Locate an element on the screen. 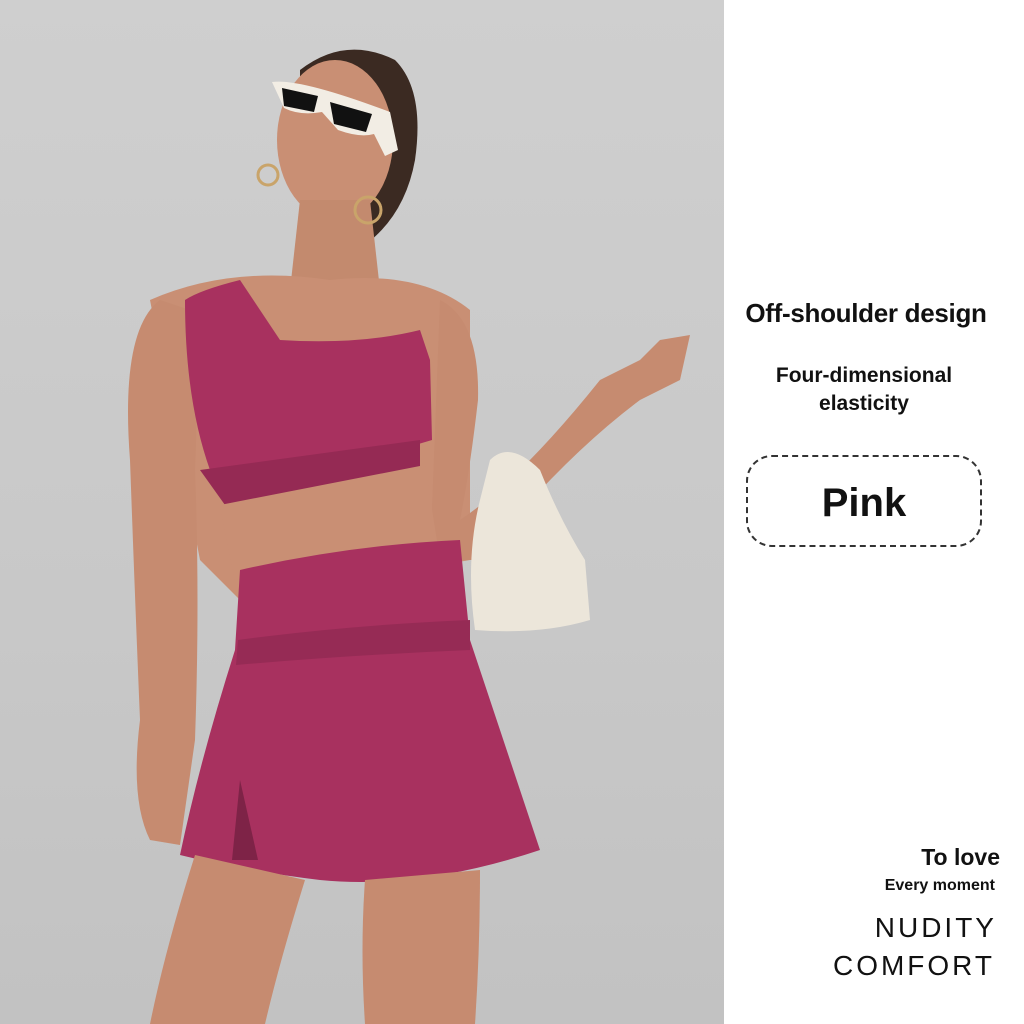 Image resolution: width=1024 pixels, height=1024 pixels. right-leg is located at coordinates (421, 947).